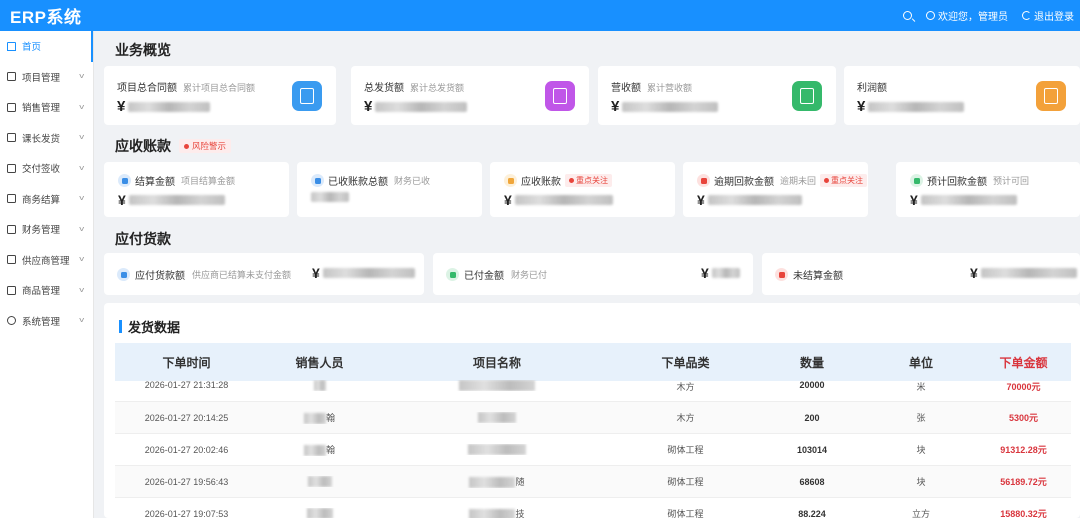  I want to click on cell-amount: 91312.28元, so click(1023, 450).